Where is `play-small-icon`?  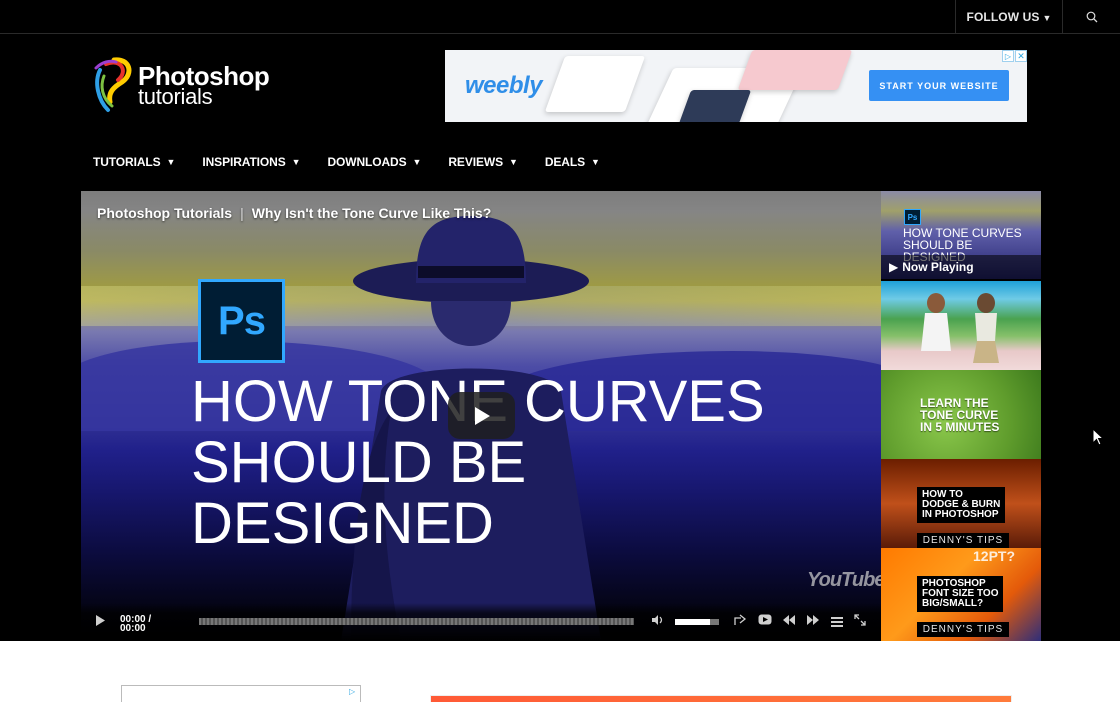
play-small-icon is located at coordinates (100, 620).